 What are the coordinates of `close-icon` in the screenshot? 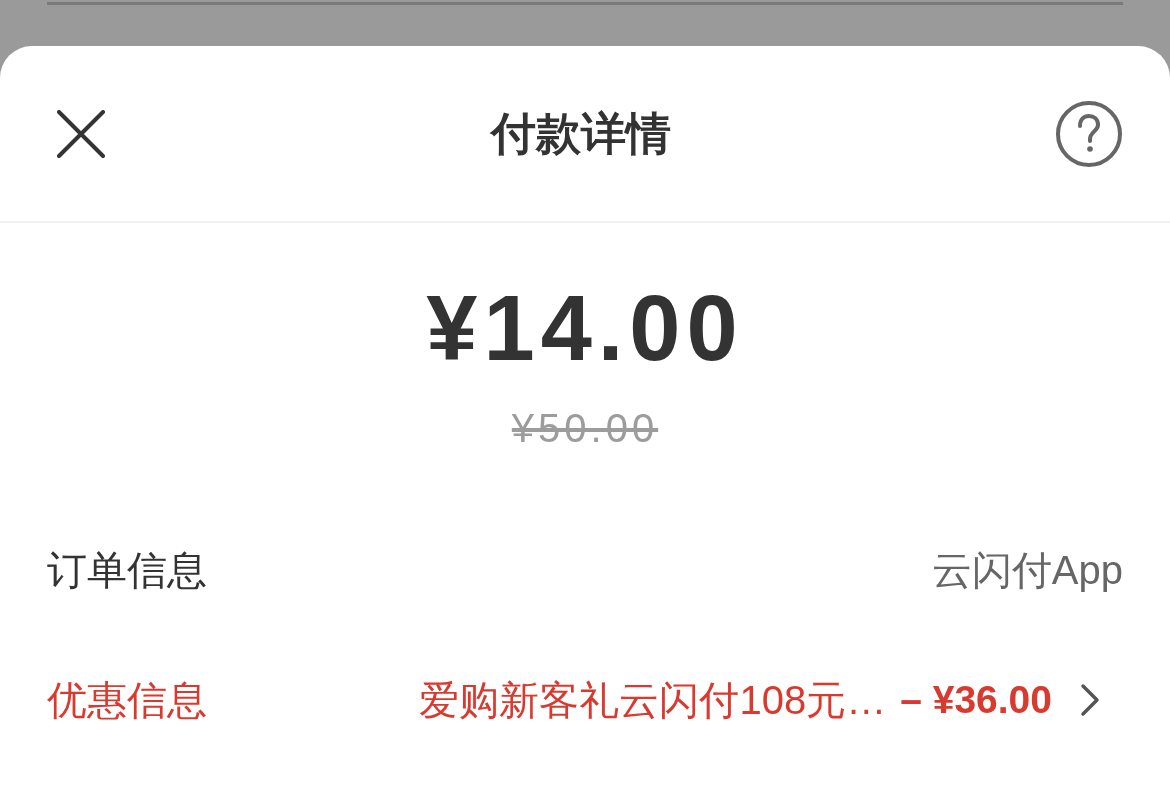 It's located at (81, 133).